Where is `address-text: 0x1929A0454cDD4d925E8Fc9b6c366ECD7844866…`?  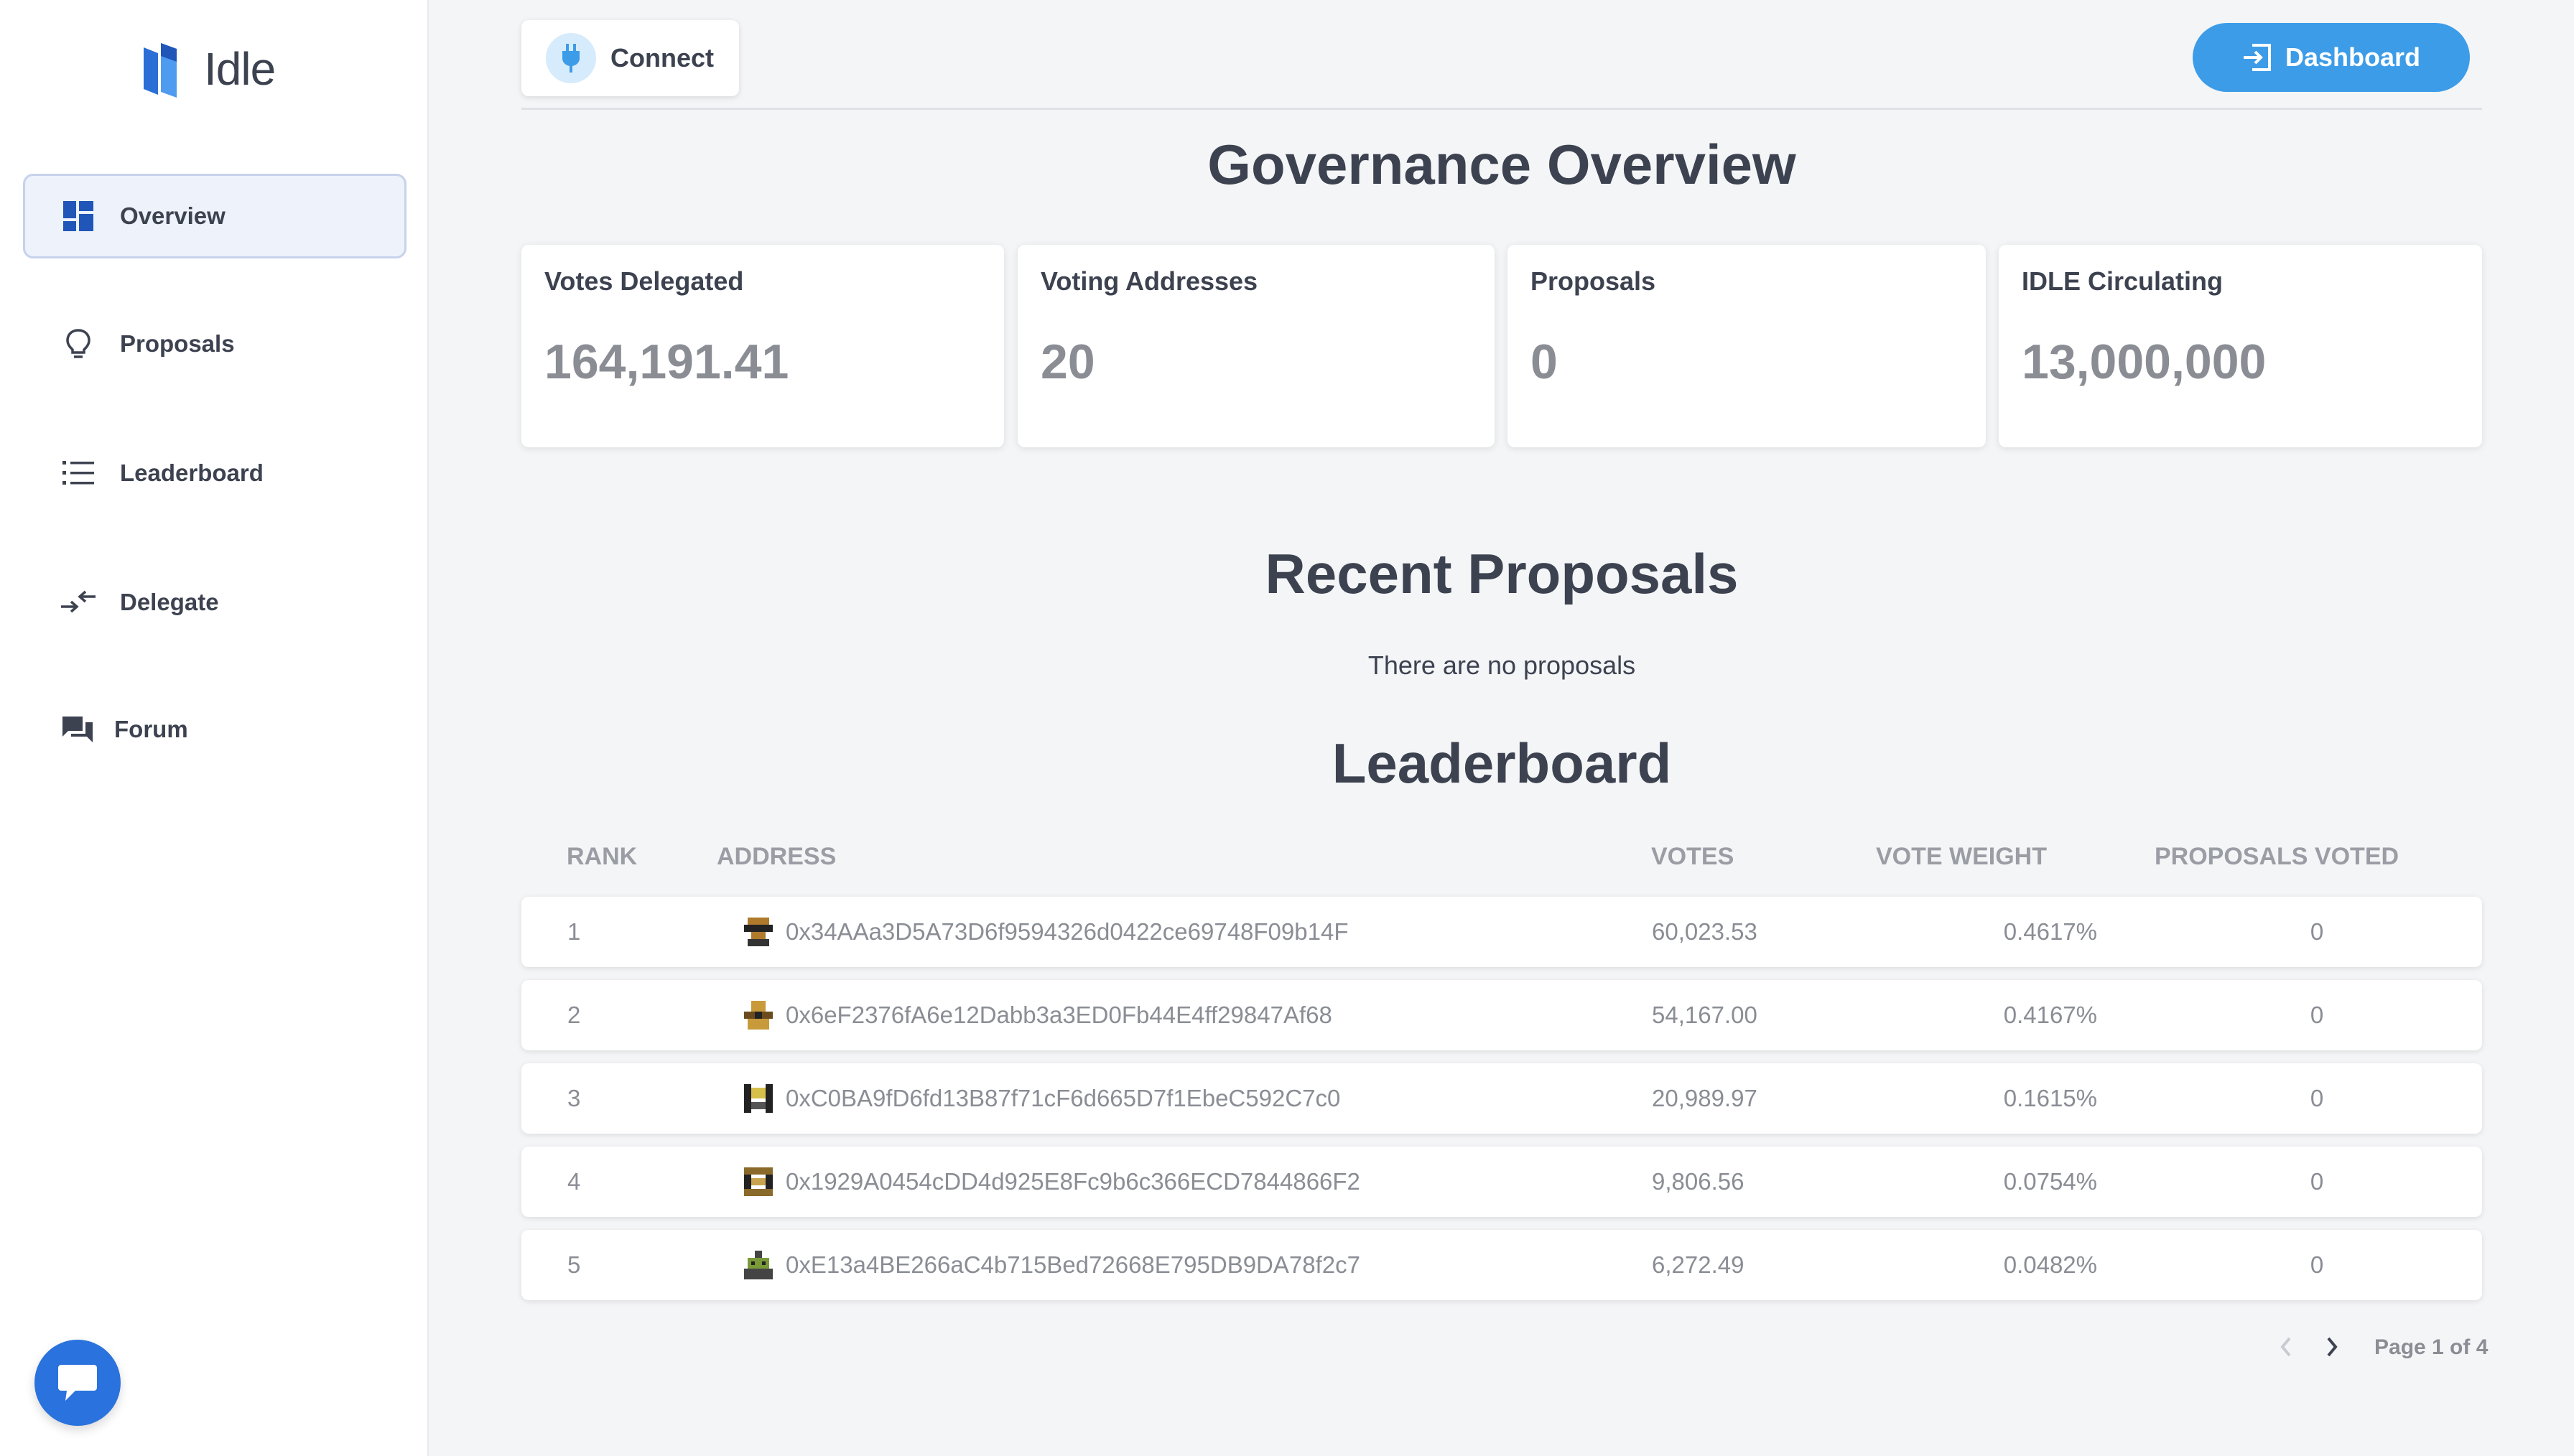
address-text: 0x1929A0454cDD4d925E8Fc9b6c366ECD7844866… is located at coordinates (1073, 1181).